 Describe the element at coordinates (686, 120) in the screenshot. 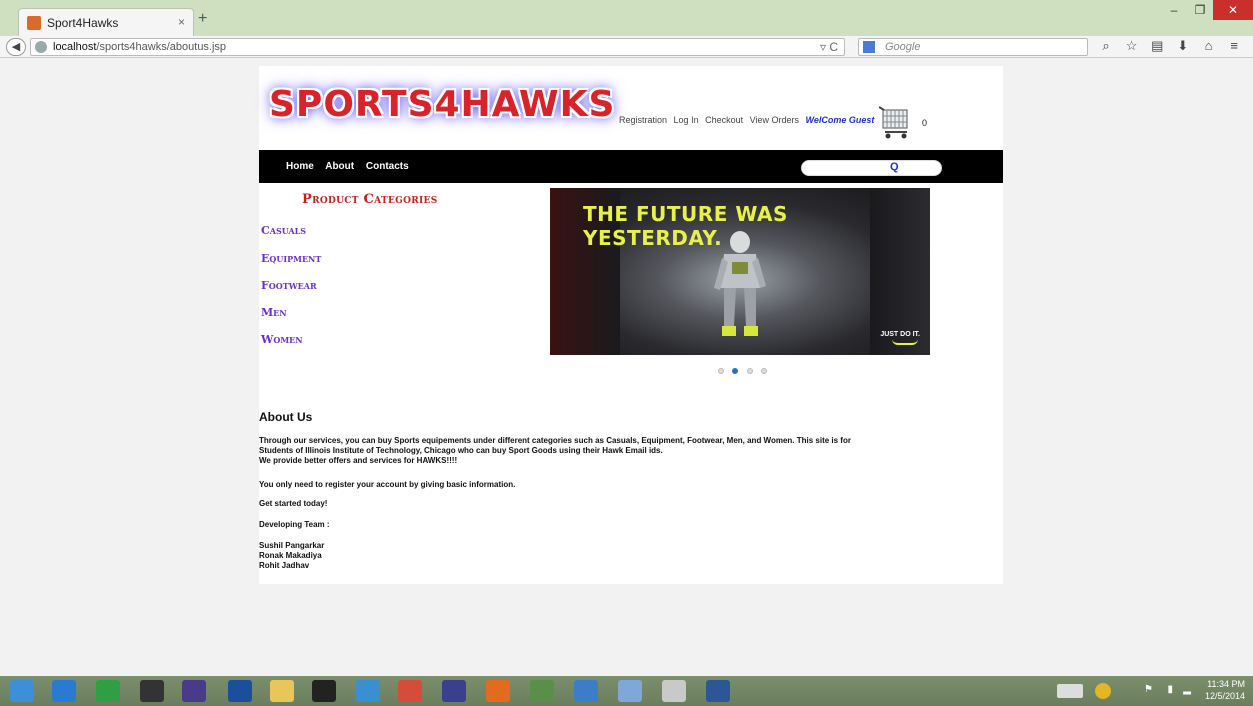

I see `login-link: Log In` at that location.